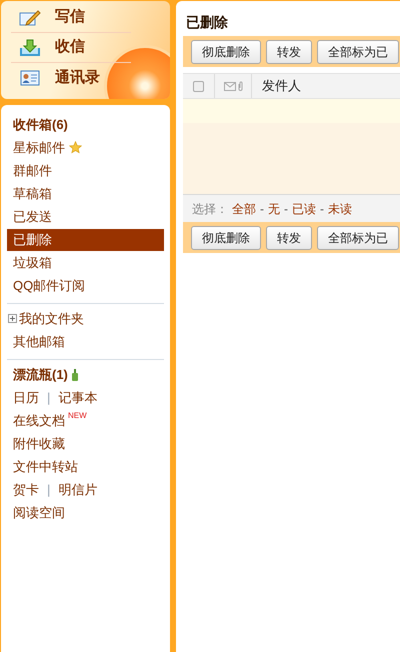  I want to click on folder-link: 日历, so click(26, 398).